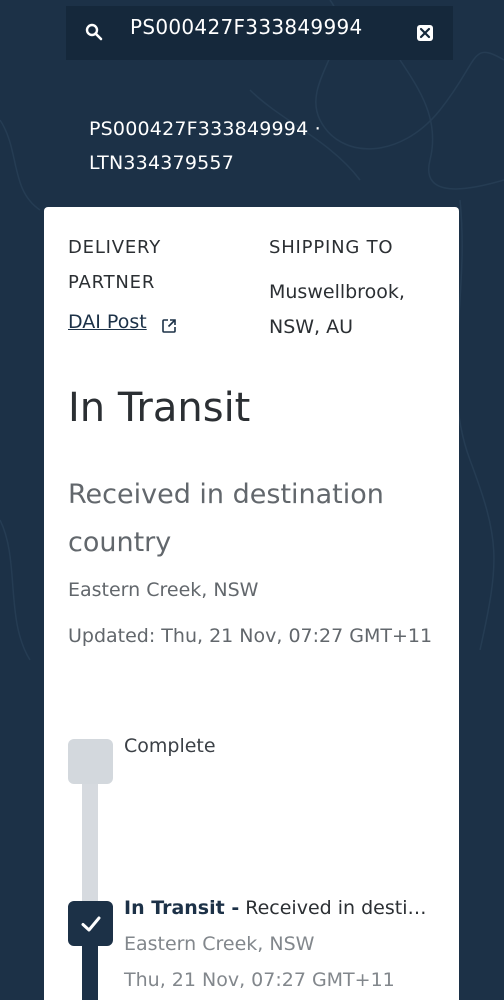  What do you see at coordinates (337, 292) in the screenshot?
I see `shipping-destination-line1: Muswellbrook,` at bounding box center [337, 292].